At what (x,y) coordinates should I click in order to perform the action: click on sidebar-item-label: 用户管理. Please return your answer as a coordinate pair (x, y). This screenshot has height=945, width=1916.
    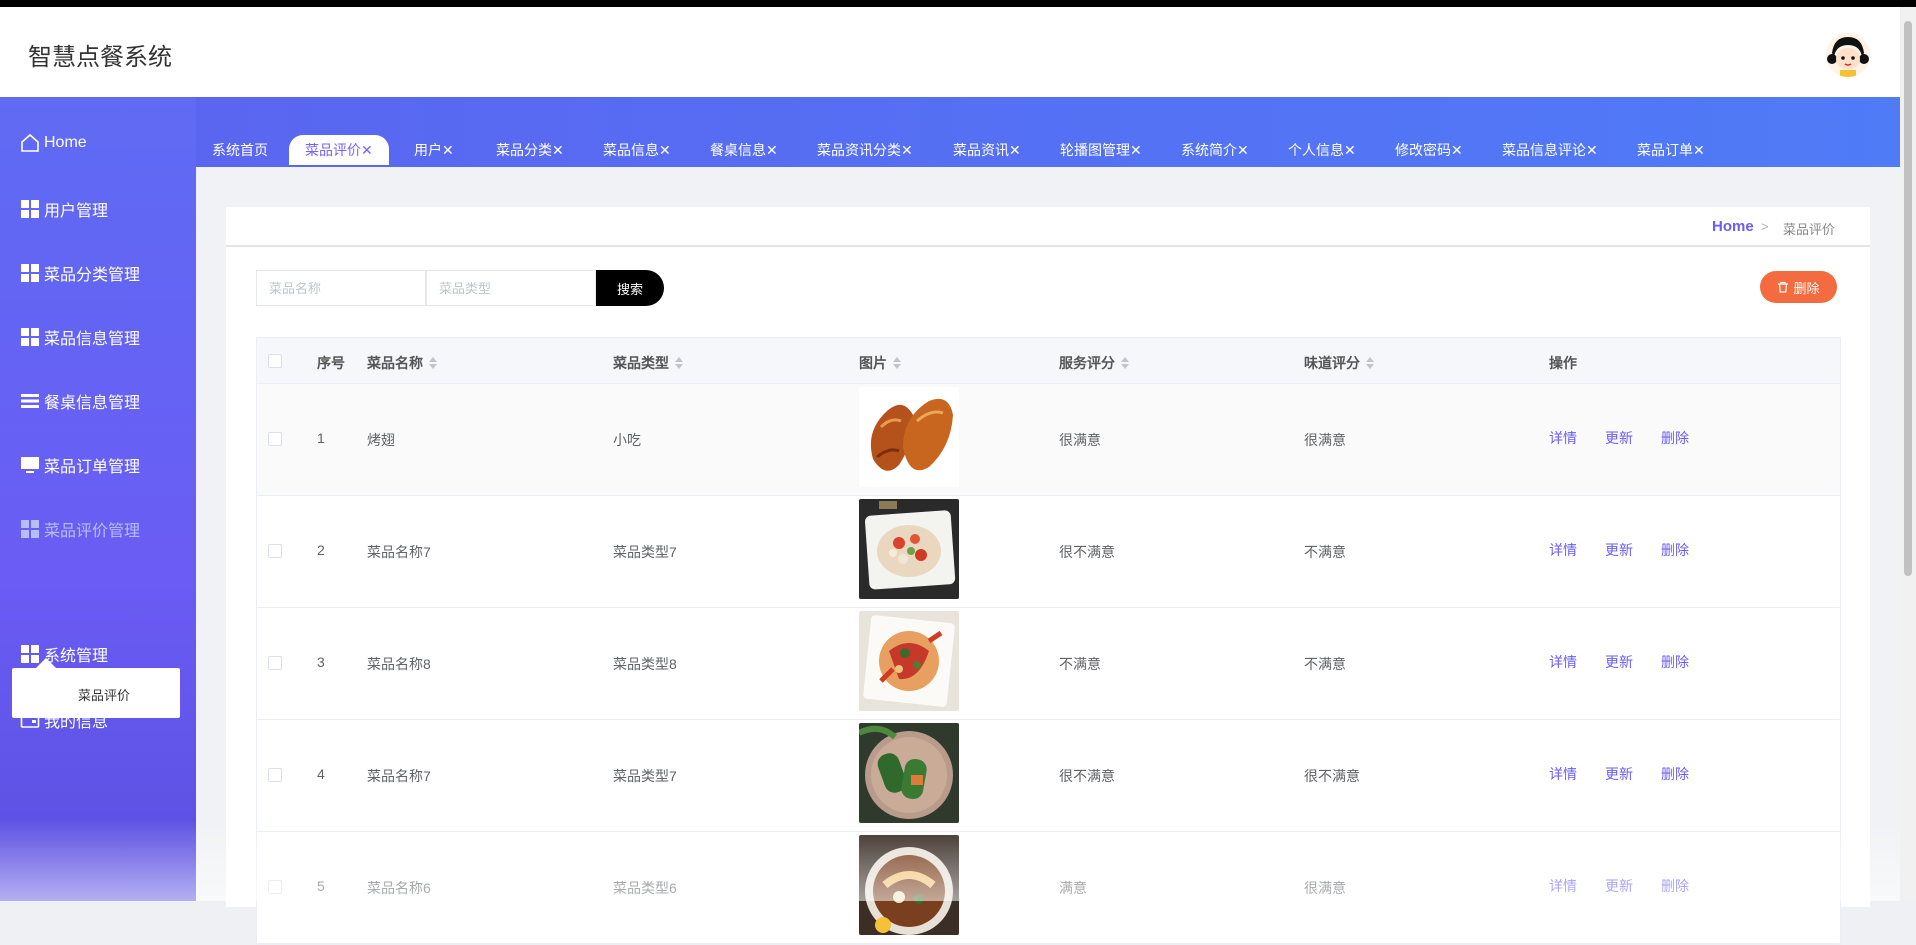
    Looking at the image, I should click on (76, 211).